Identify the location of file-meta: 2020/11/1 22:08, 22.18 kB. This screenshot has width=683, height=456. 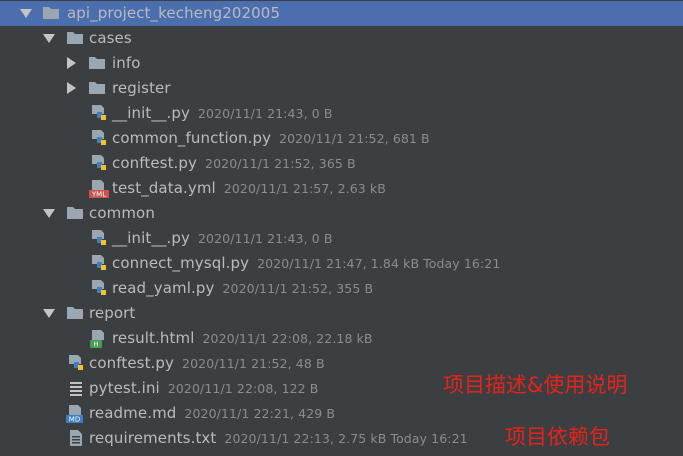
(287, 338).